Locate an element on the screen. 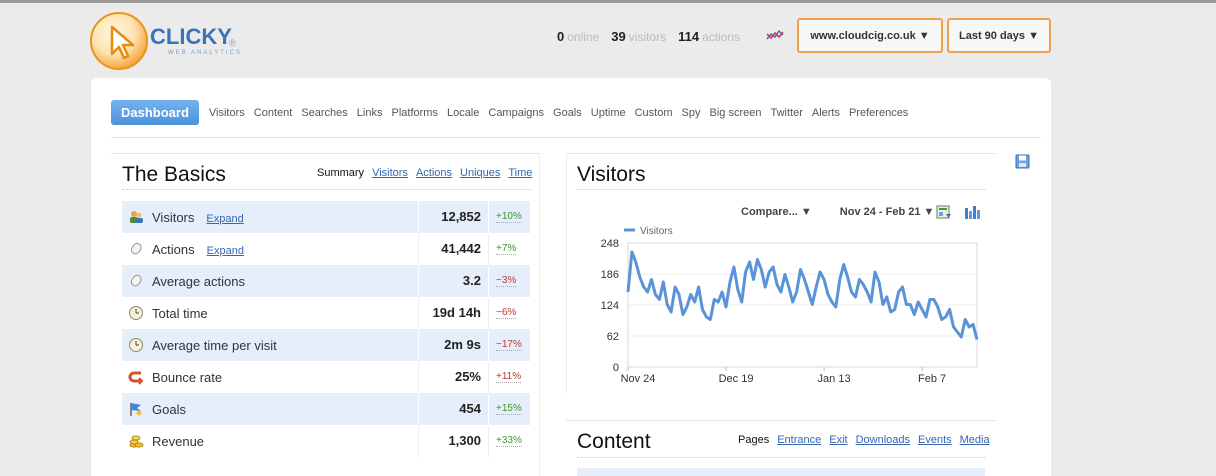 Image resolution: width=1216 pixels, height=476 pixels. trend-graph-icon is located at coordinates (775, 35).